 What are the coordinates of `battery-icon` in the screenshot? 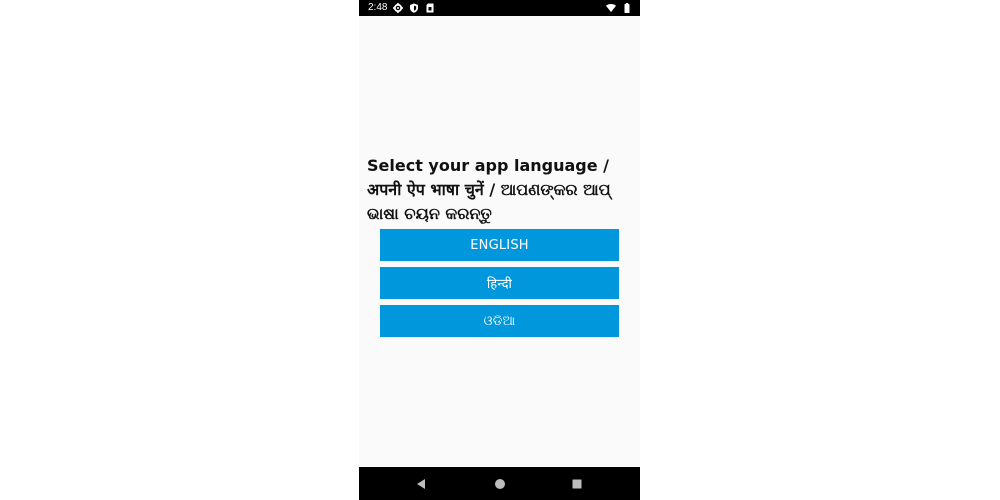 It's located at (627, 8).